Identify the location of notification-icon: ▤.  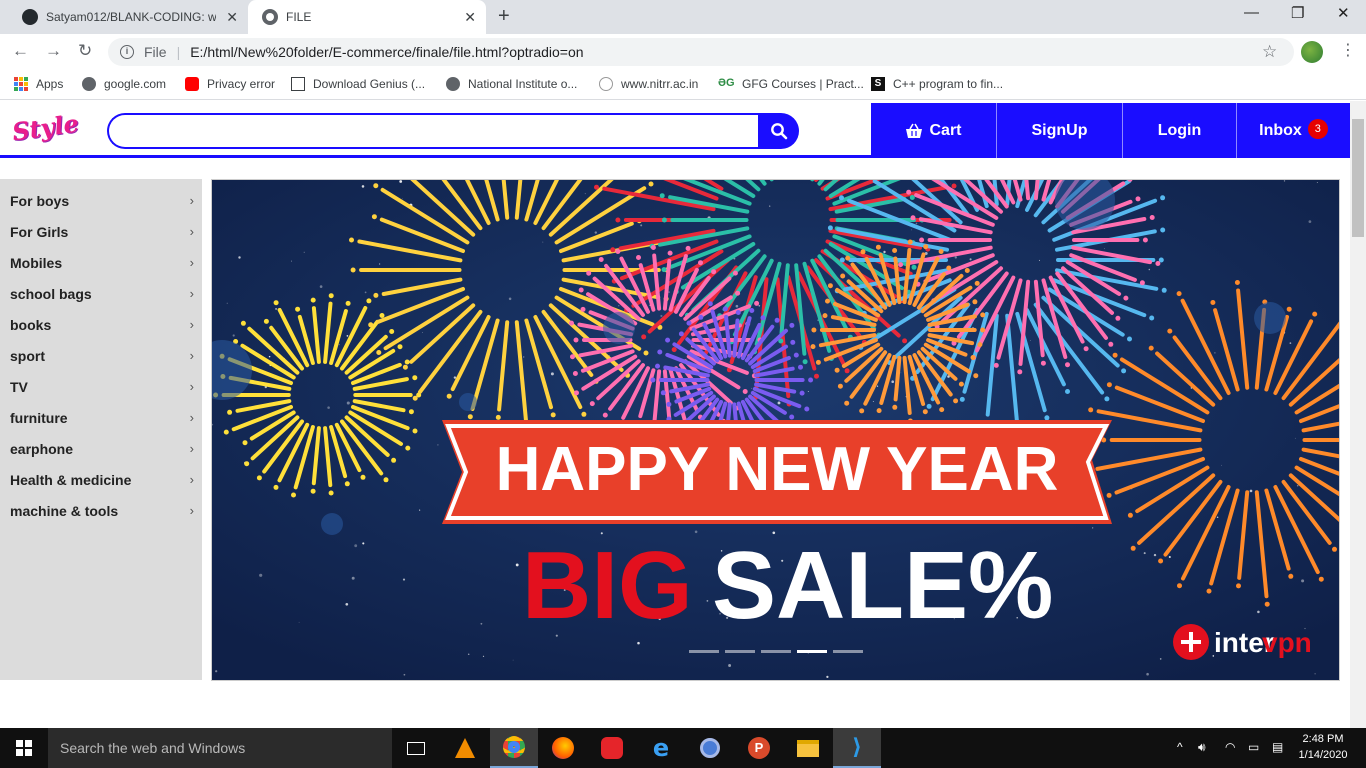
(1277, 747).